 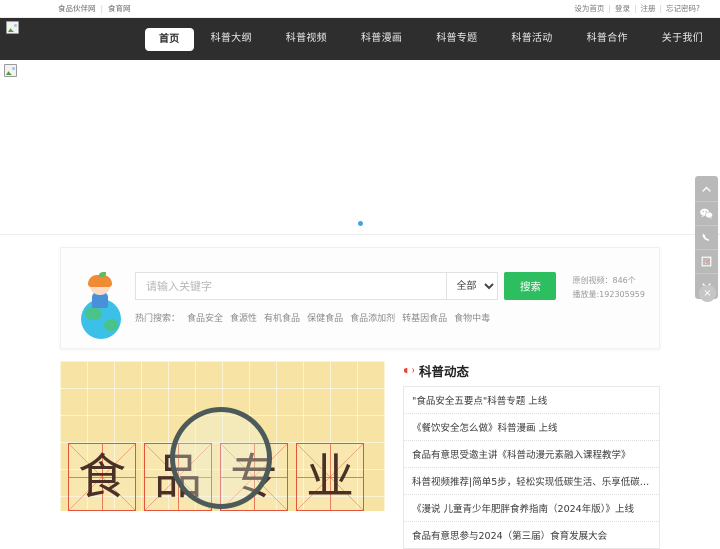 I want to click on side-toolbar, so click(x=706, y=237).